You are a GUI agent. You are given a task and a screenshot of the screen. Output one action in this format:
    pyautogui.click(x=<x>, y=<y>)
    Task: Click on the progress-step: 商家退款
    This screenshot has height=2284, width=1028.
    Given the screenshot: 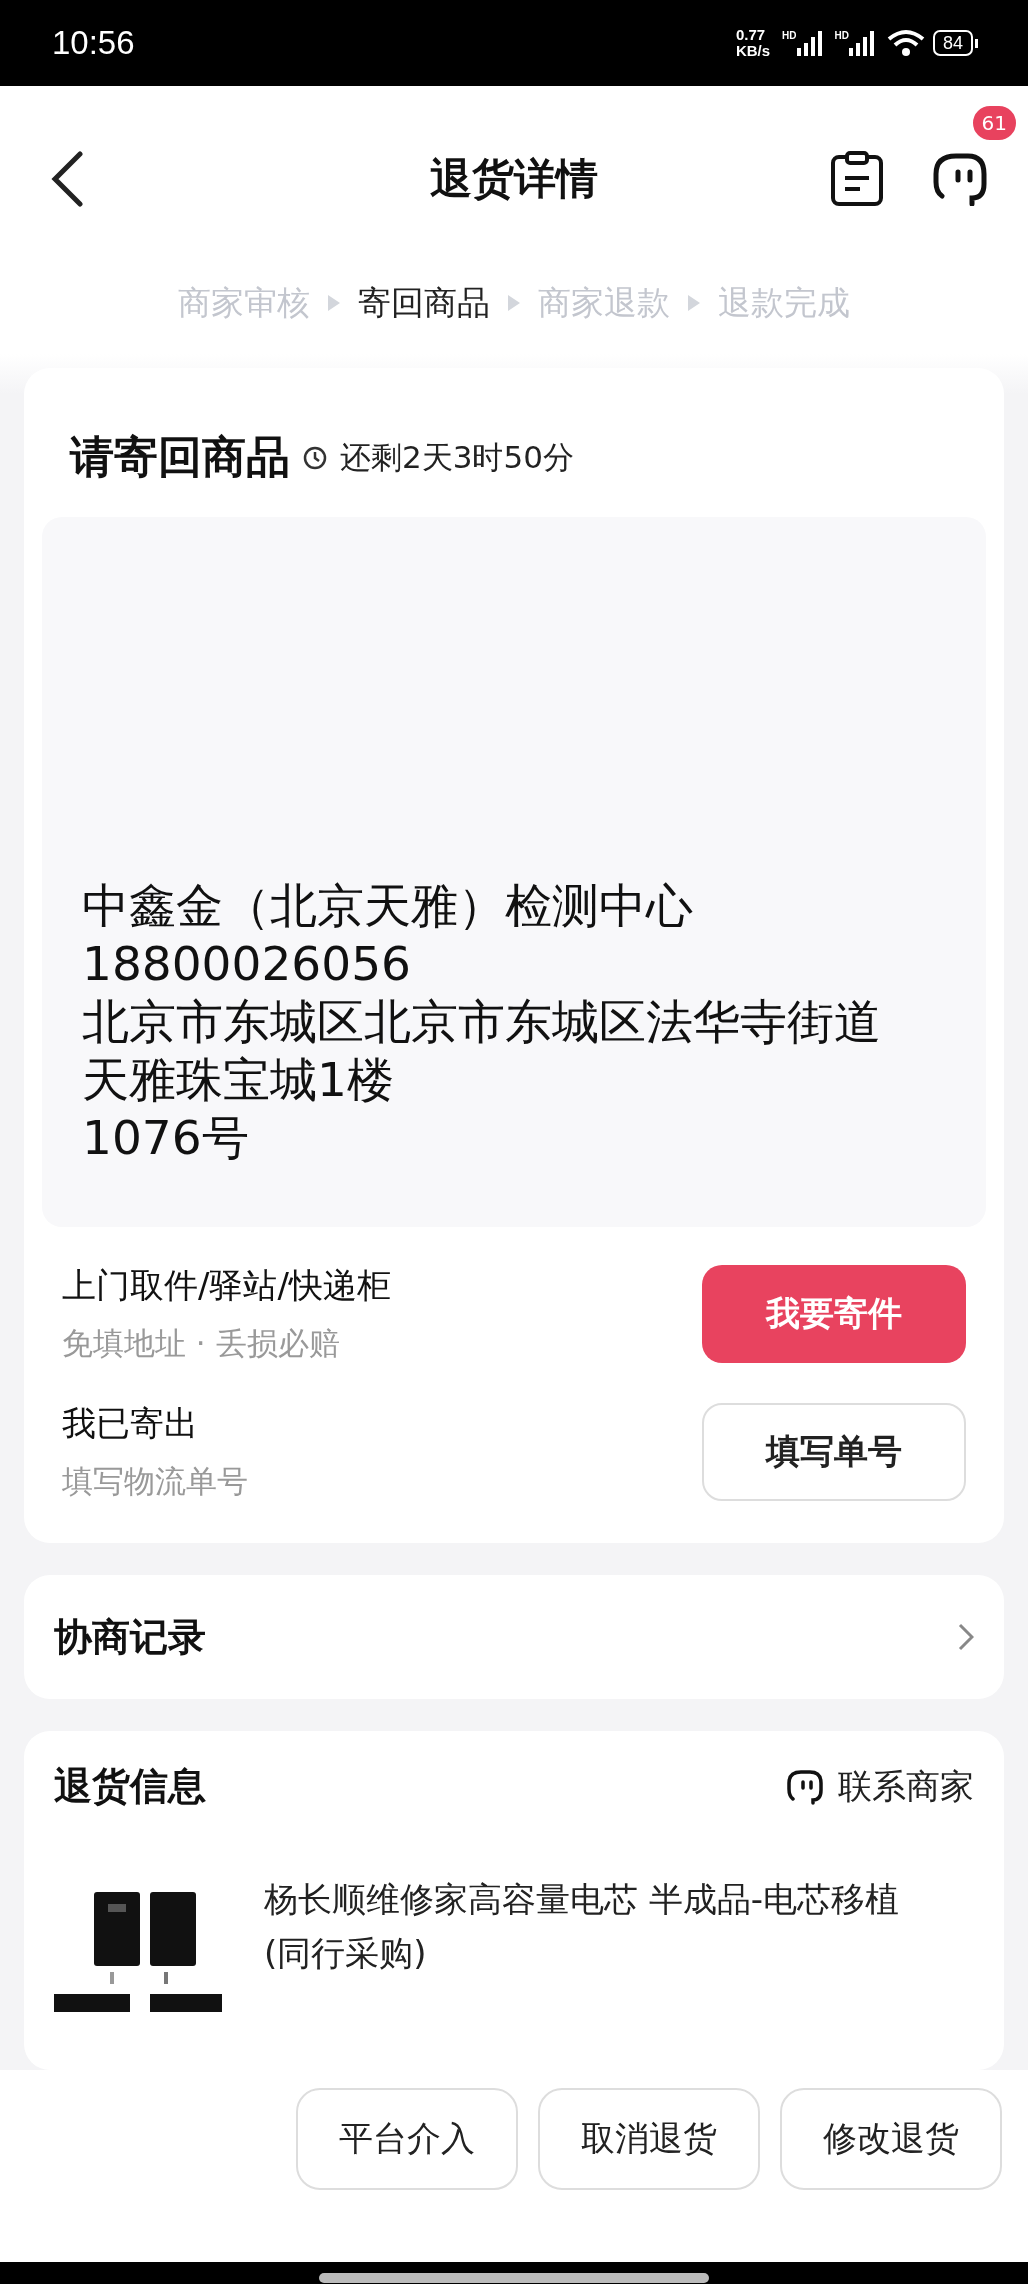 What is the action you would take?
    pyautogui.click(x=604, y=303)
    